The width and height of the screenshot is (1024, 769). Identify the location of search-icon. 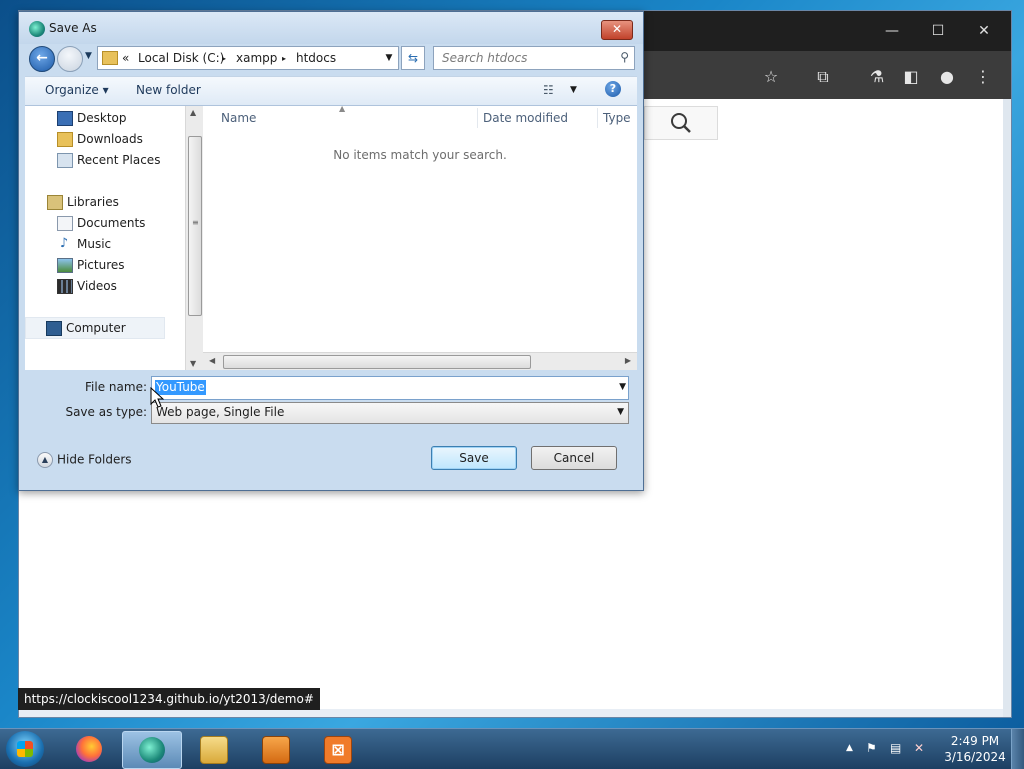
(681, 123).